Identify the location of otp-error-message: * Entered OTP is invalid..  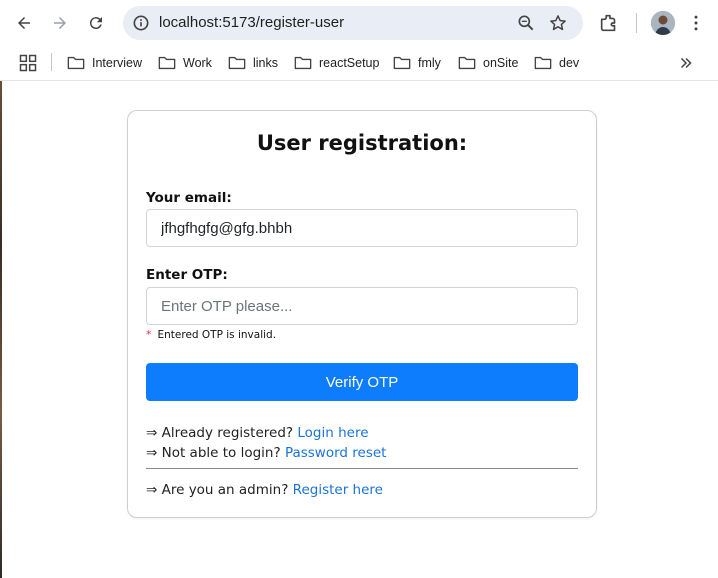
(211, 334).